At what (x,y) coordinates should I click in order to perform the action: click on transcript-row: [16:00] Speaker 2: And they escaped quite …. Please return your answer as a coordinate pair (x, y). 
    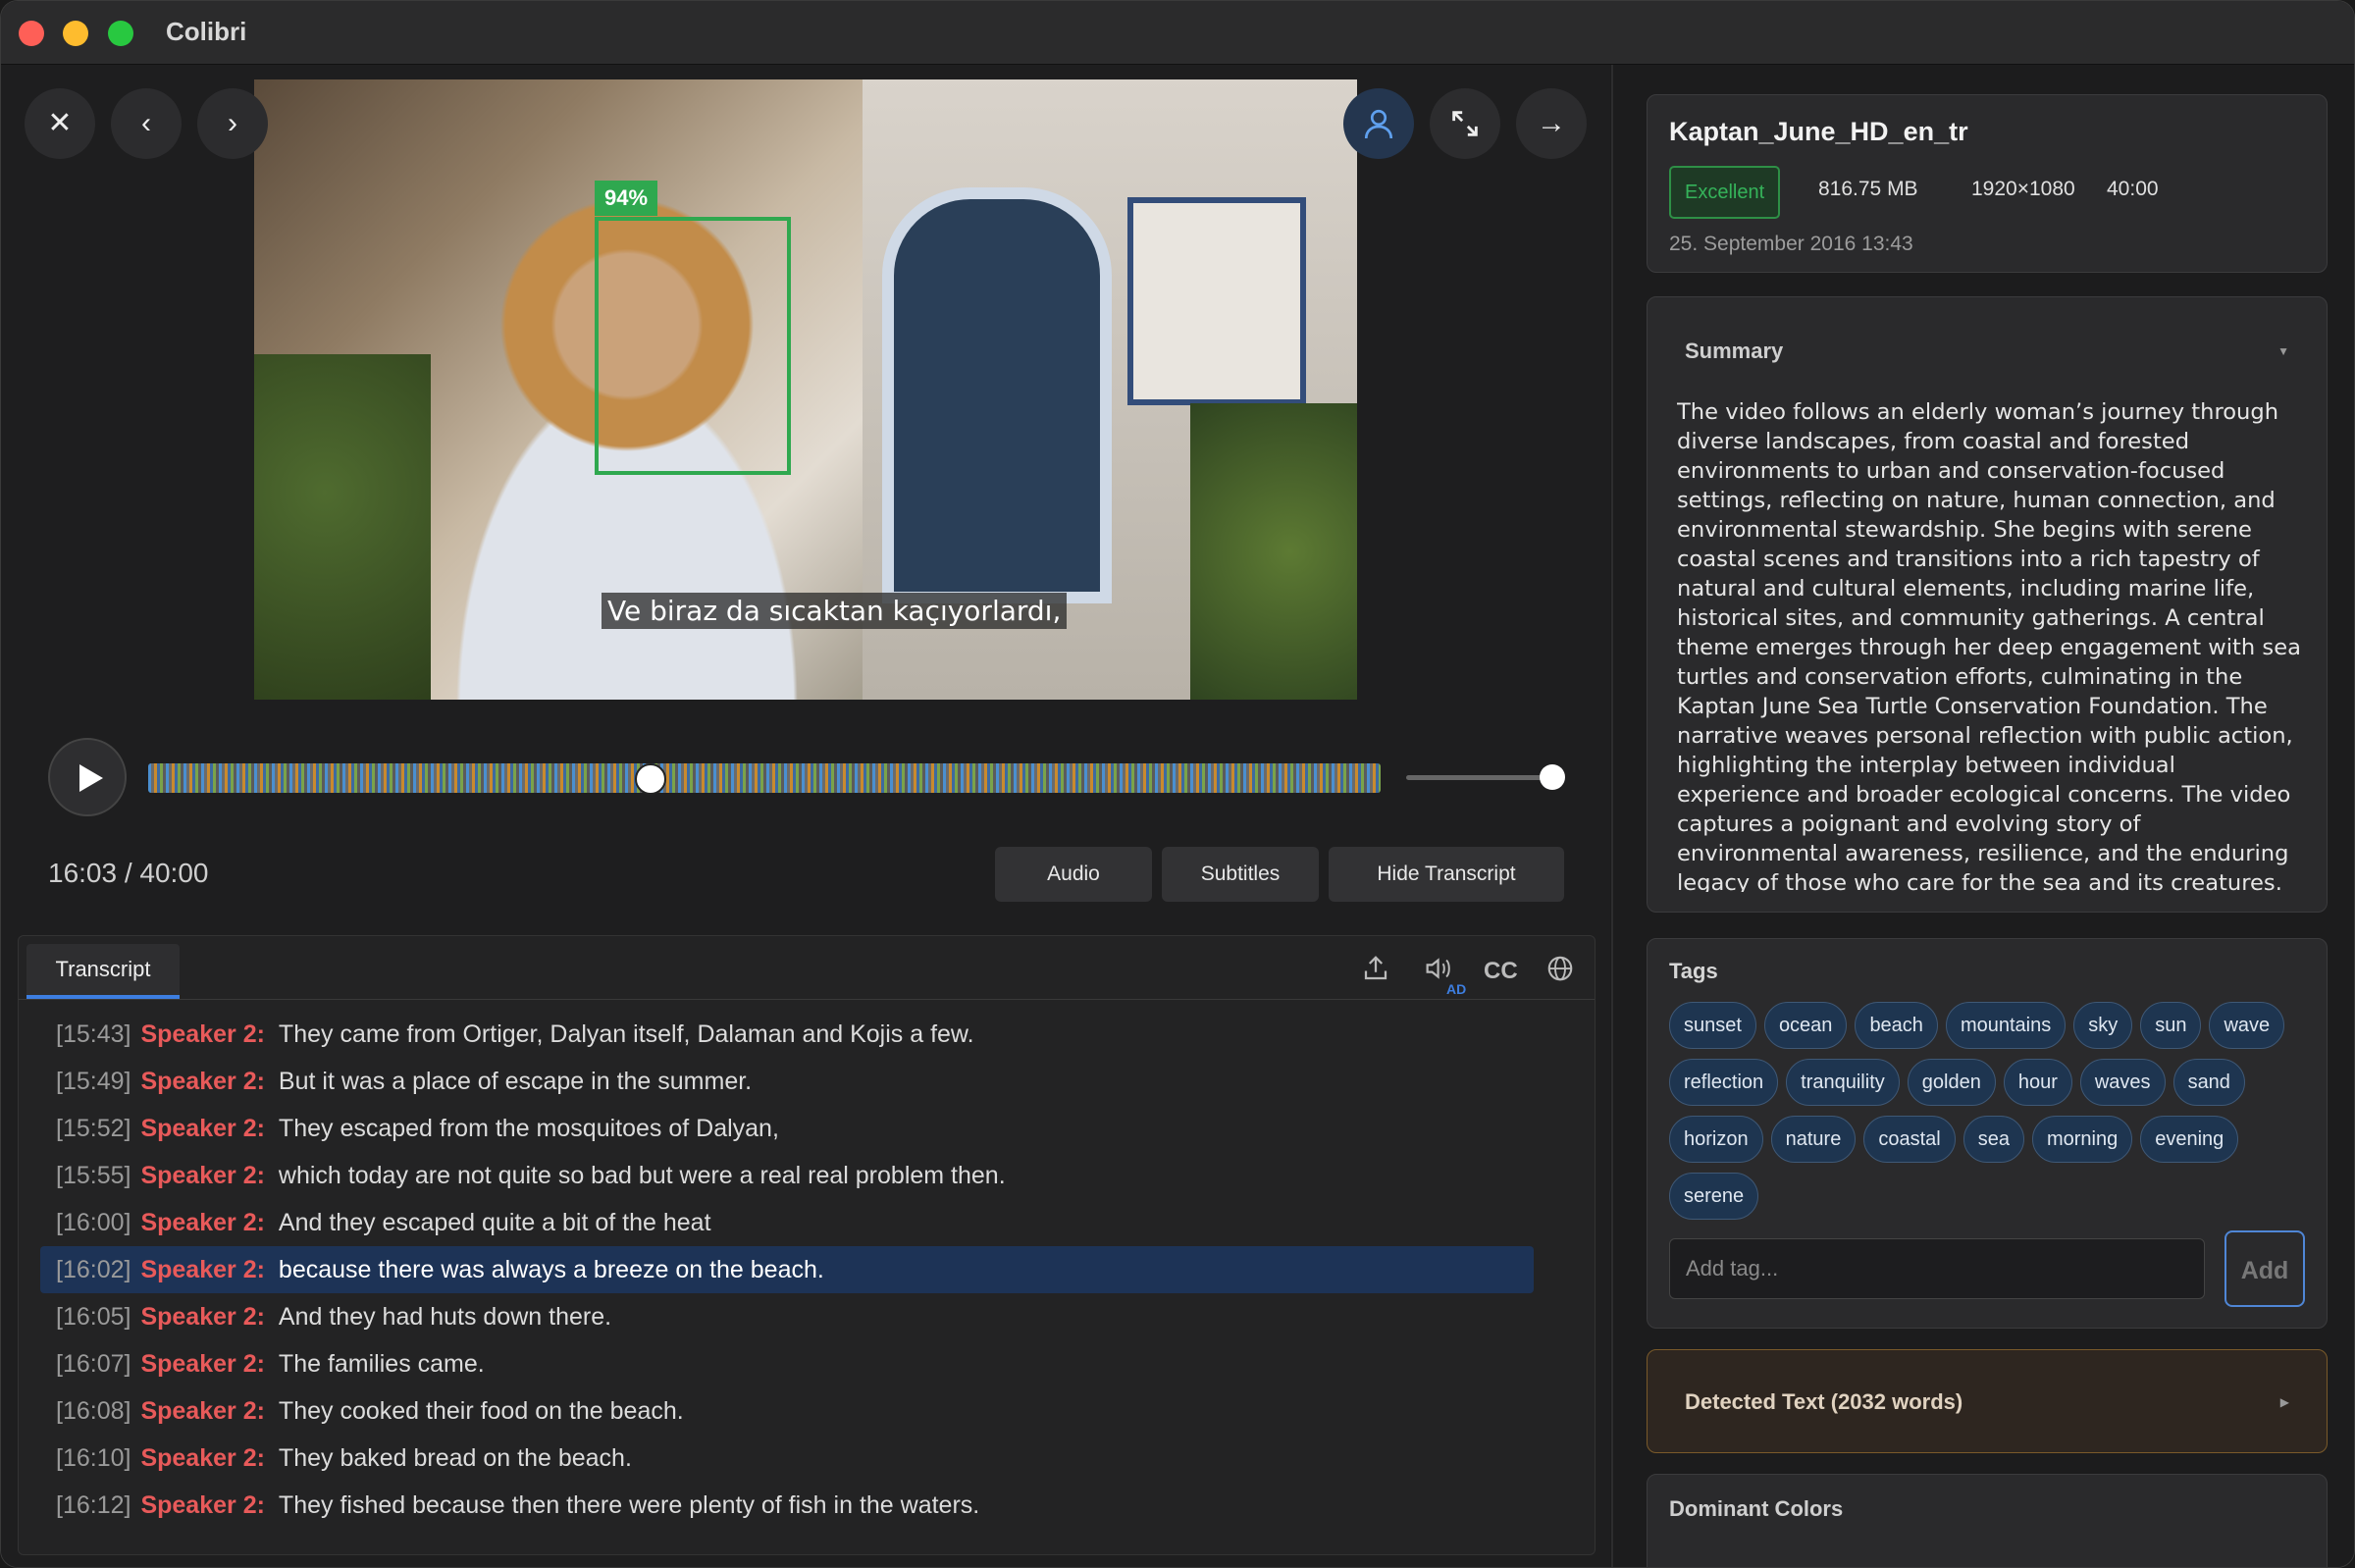
    Looking at the image, I should click on (807, 1222).